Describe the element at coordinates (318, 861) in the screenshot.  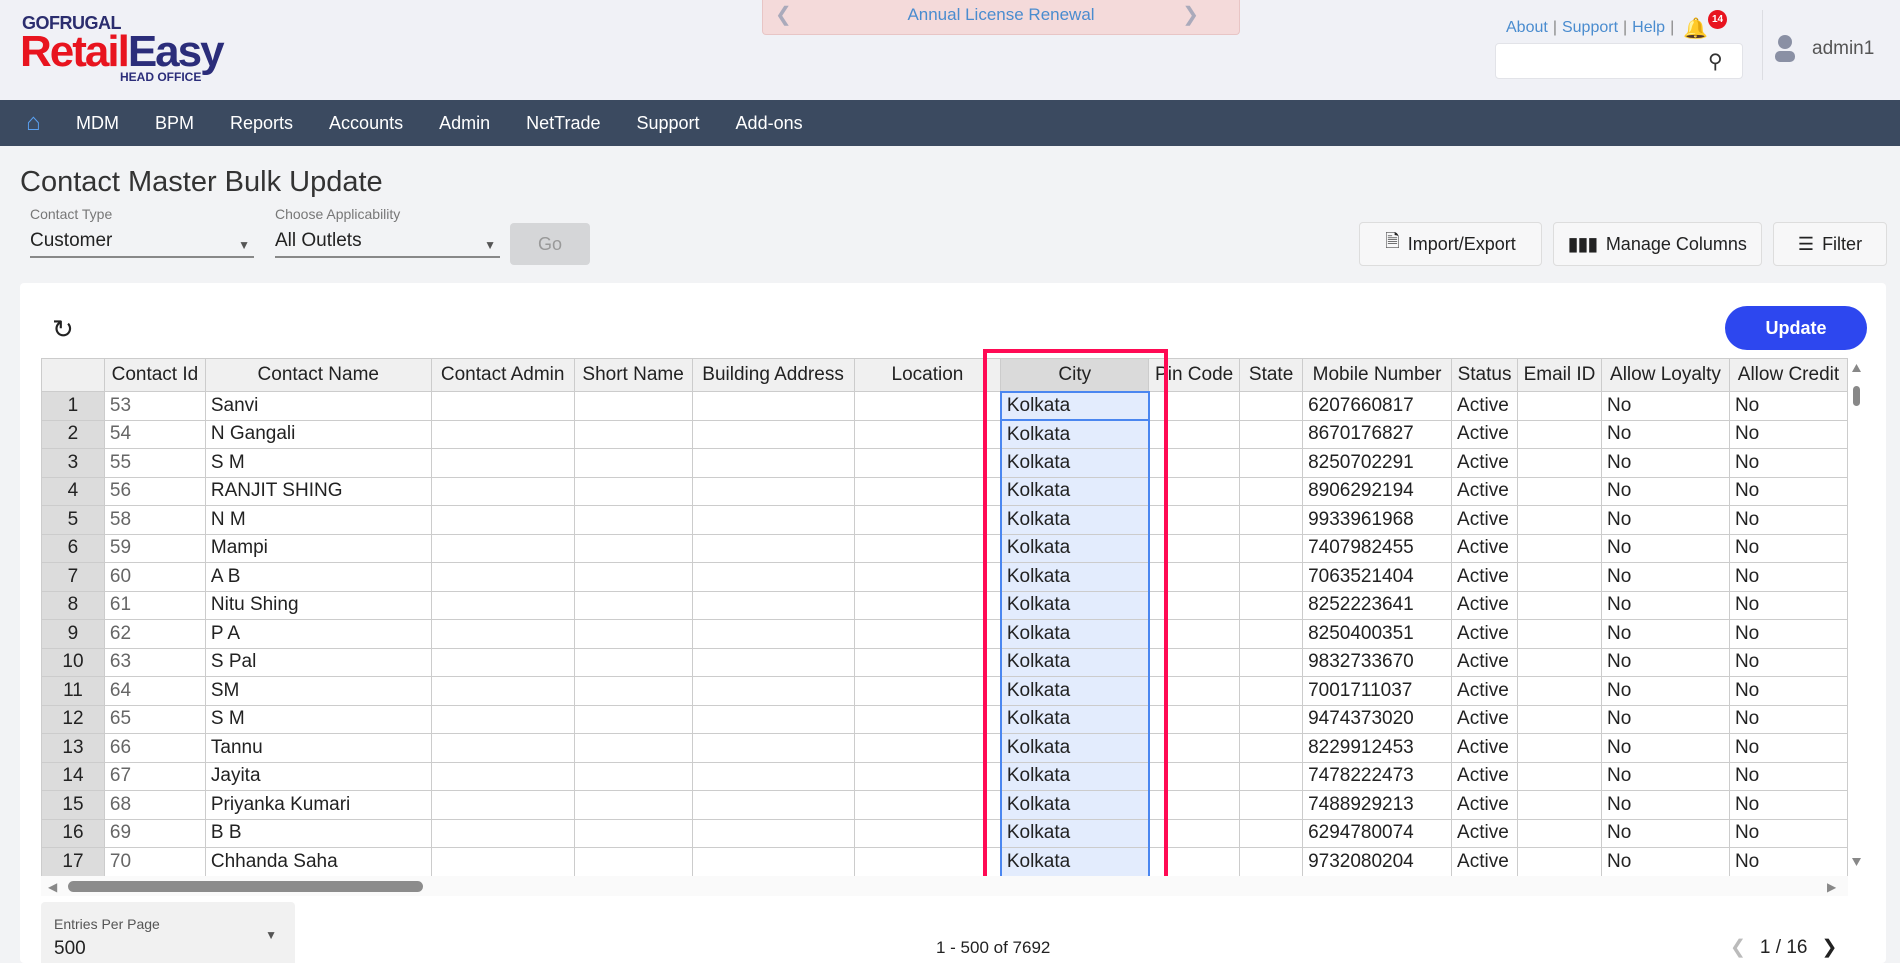
I see `contact-name-cell: Chhanda Saha` at that location.